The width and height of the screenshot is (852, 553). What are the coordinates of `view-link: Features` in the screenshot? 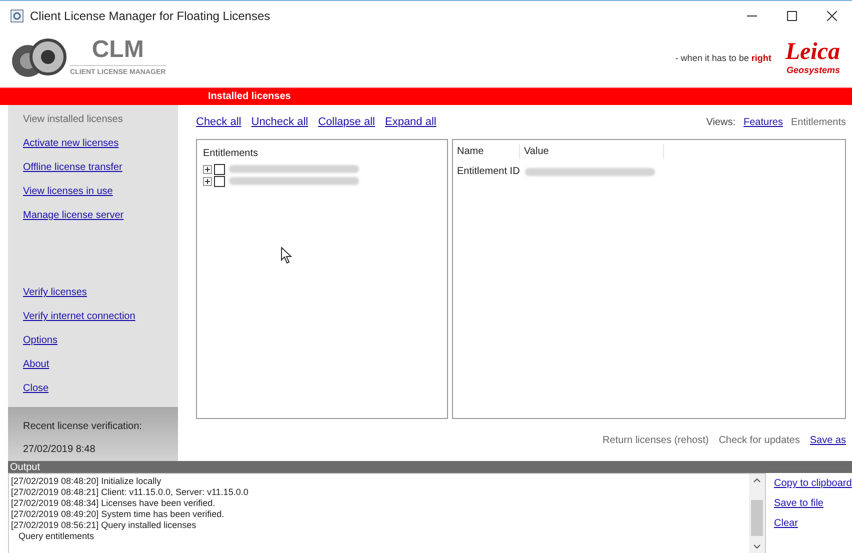 It's located at (763, 122).